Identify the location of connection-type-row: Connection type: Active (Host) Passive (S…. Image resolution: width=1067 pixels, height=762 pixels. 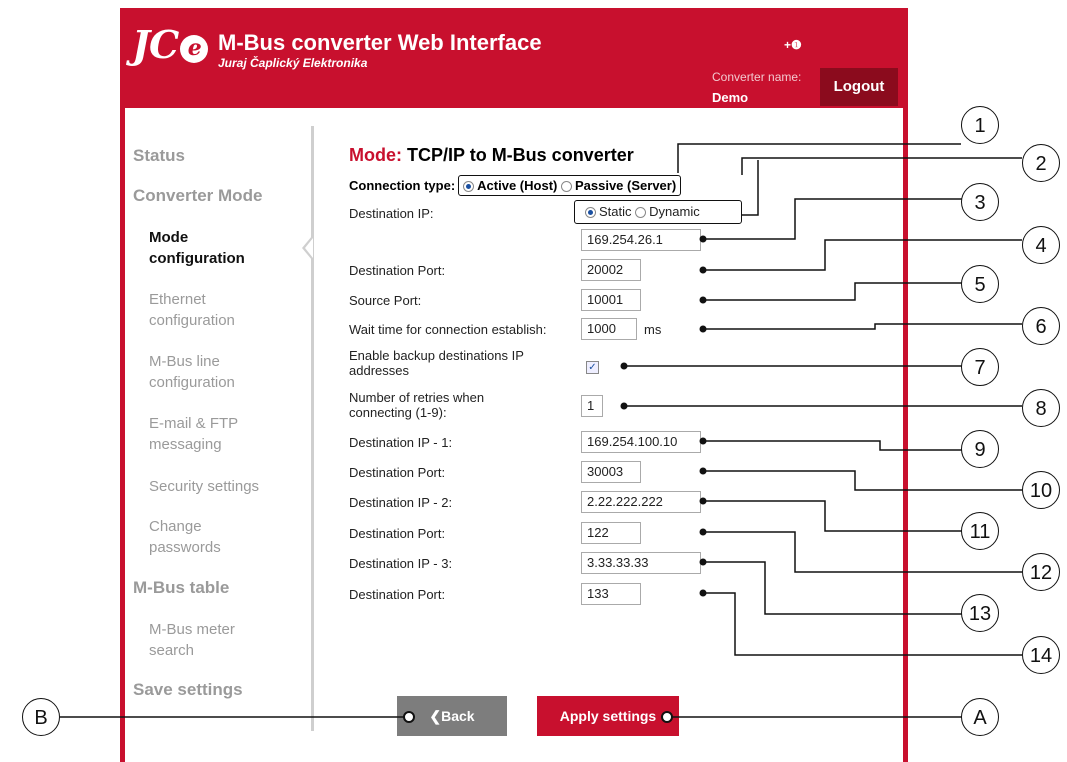
(515, 185).